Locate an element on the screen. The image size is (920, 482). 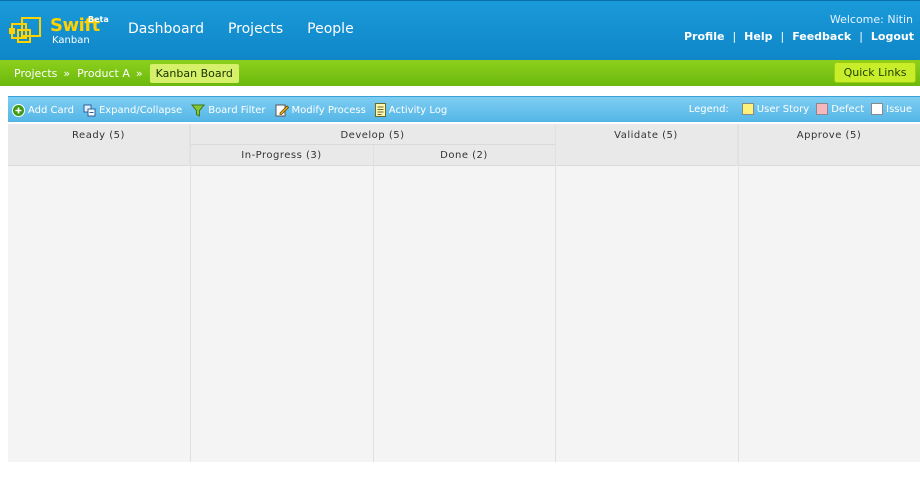
logo-sub: Kanban is located at coordinates (71, 40).